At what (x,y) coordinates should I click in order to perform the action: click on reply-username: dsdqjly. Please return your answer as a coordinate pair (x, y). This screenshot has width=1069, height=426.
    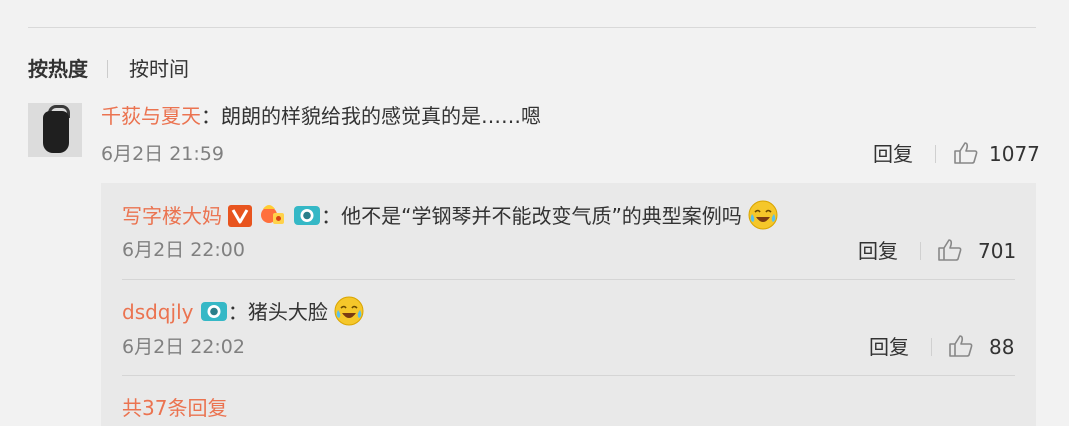
    Looking at the image, I should click on (157, 312).